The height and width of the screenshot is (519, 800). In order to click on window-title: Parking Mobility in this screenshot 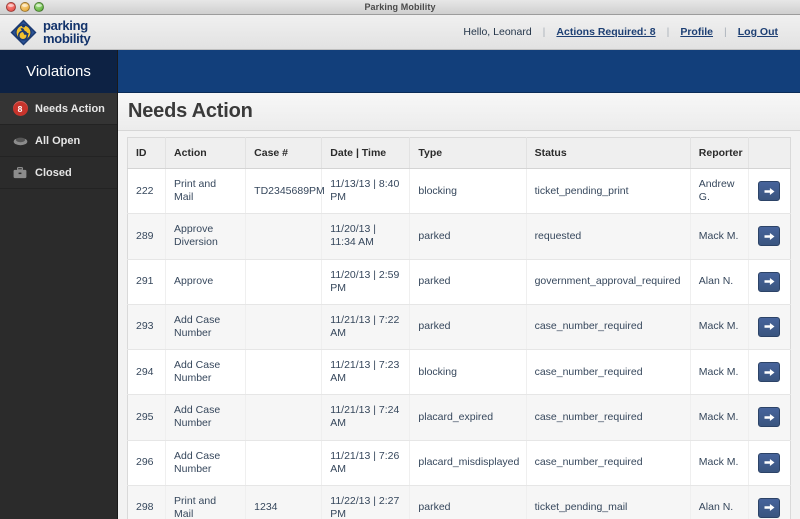, I will do `click(400, 7)`.